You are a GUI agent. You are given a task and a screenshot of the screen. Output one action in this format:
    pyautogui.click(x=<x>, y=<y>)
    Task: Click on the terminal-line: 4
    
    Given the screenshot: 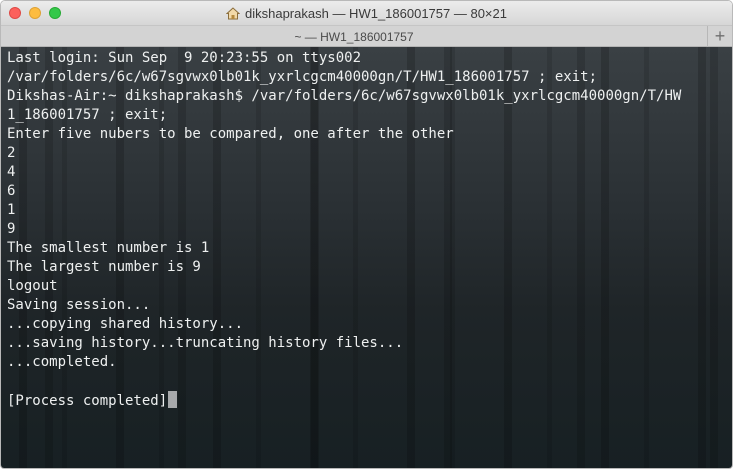 What is the action you would take?
    pyautogui.click(x=11, y=172)
    